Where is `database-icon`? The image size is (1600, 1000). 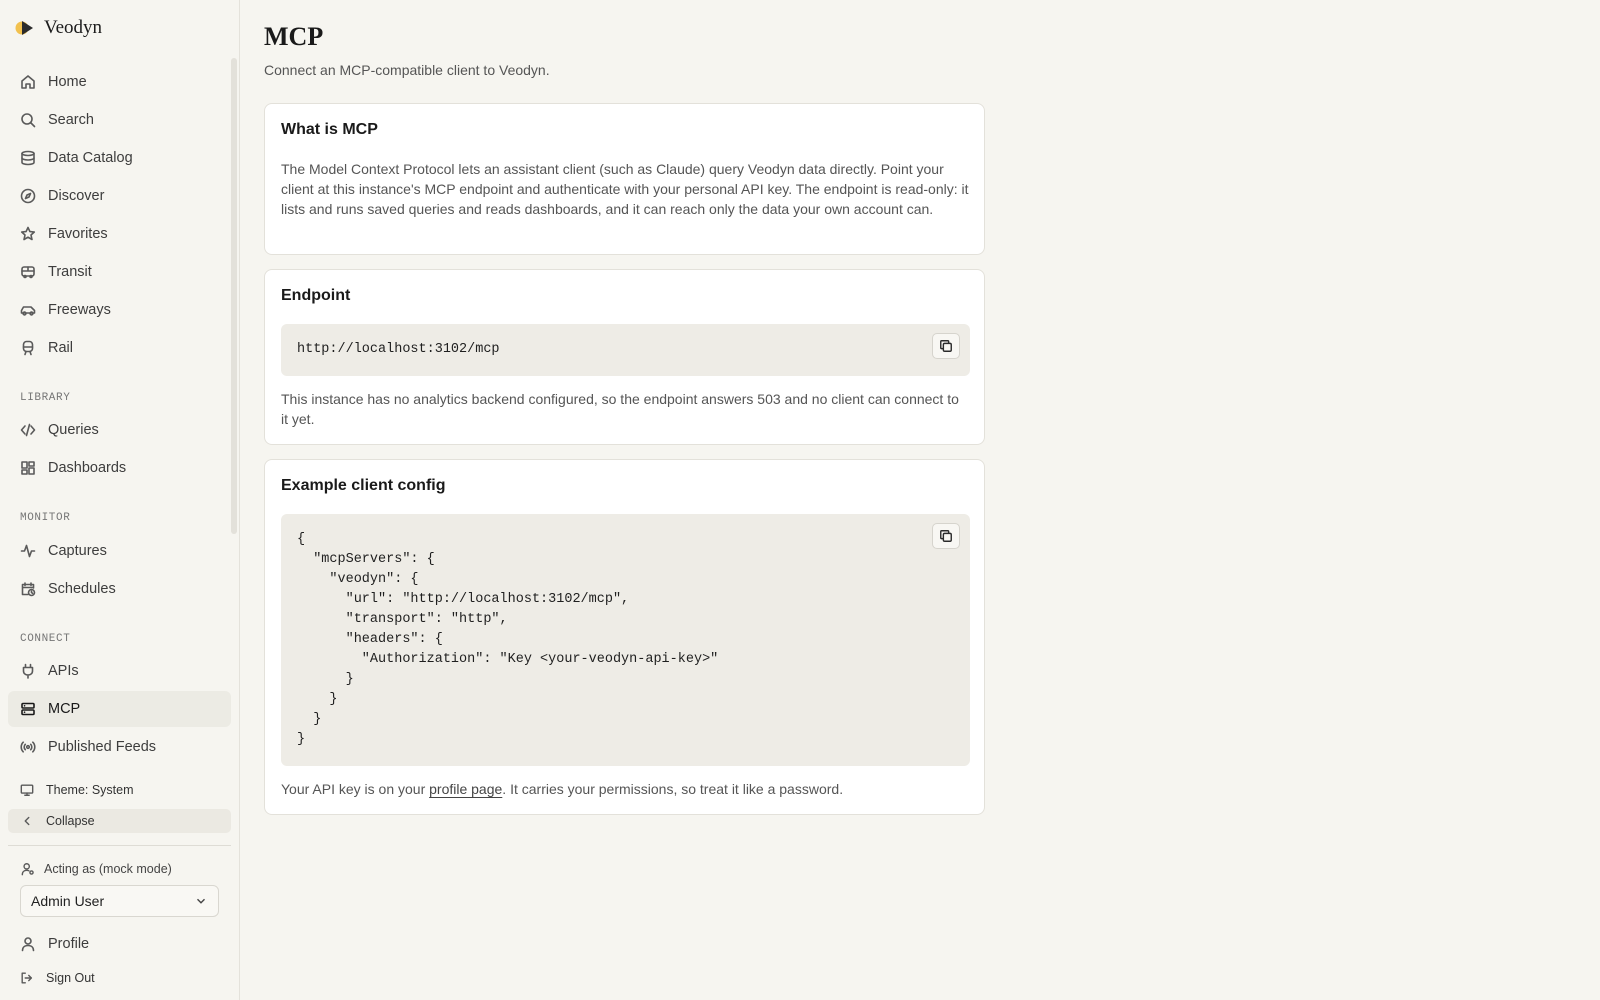 database-icon is located at coordinates (28, 158).